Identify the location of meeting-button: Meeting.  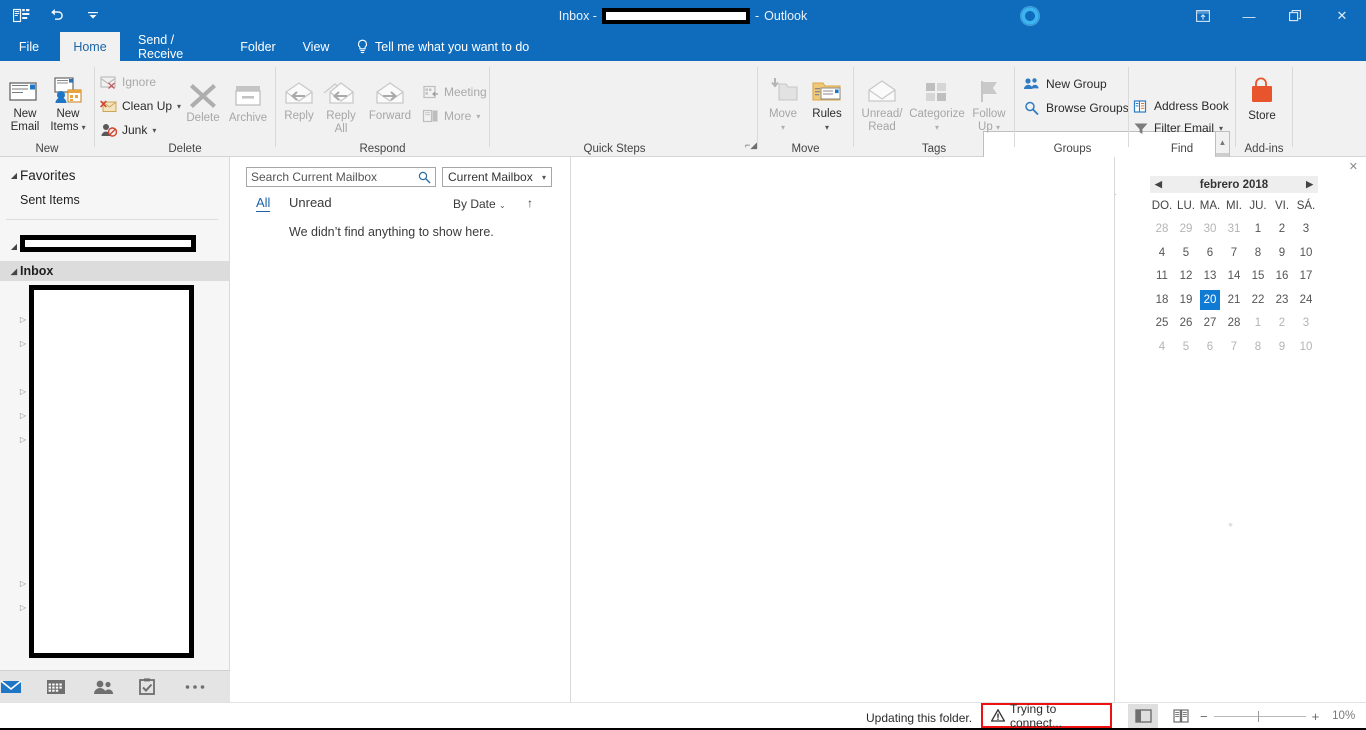
(454, 92).